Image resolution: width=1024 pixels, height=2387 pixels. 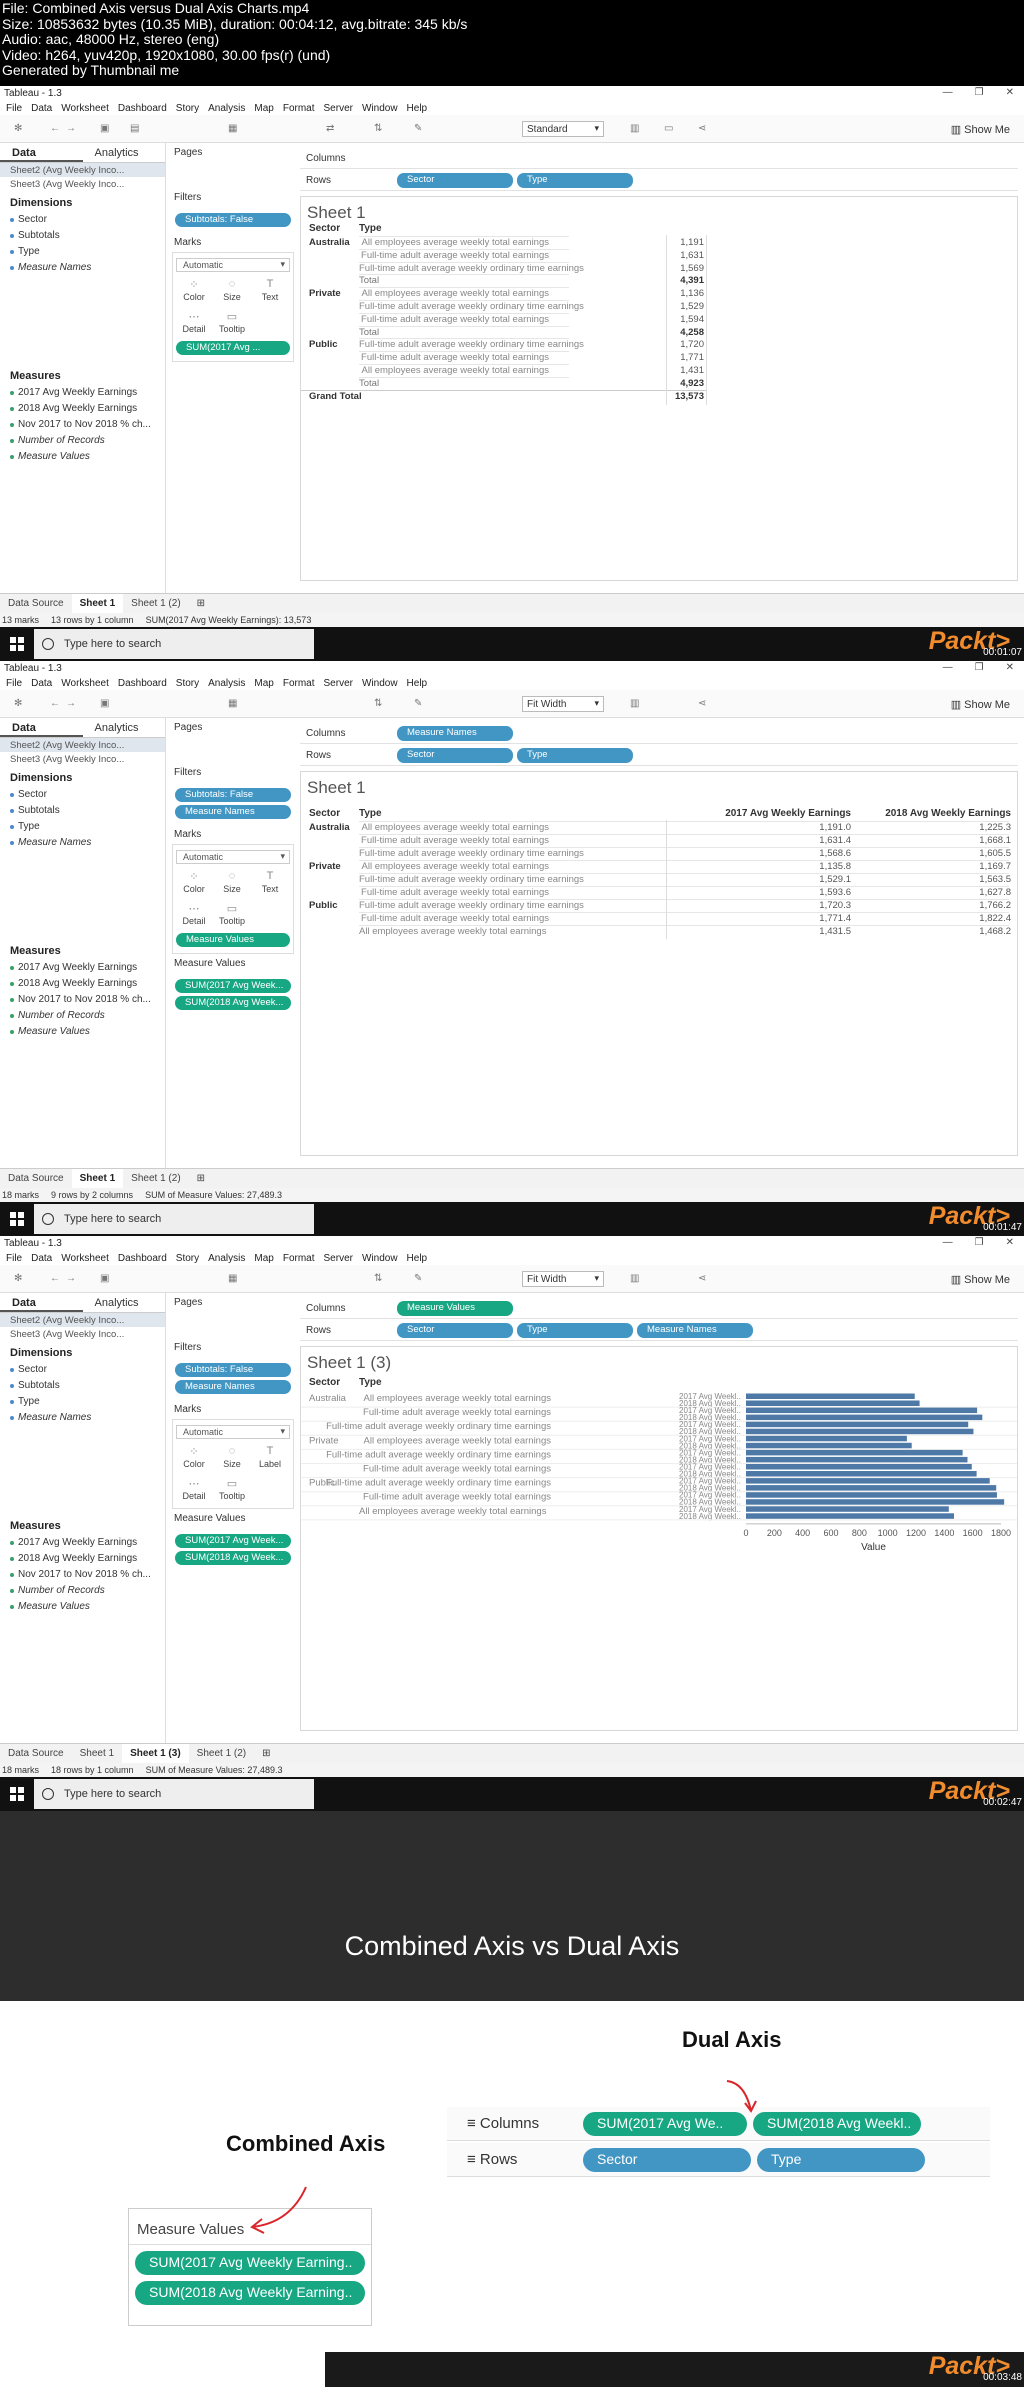 I want to click on rows-pill-measure-names: Measure Names, so click(x=695, y=1330).